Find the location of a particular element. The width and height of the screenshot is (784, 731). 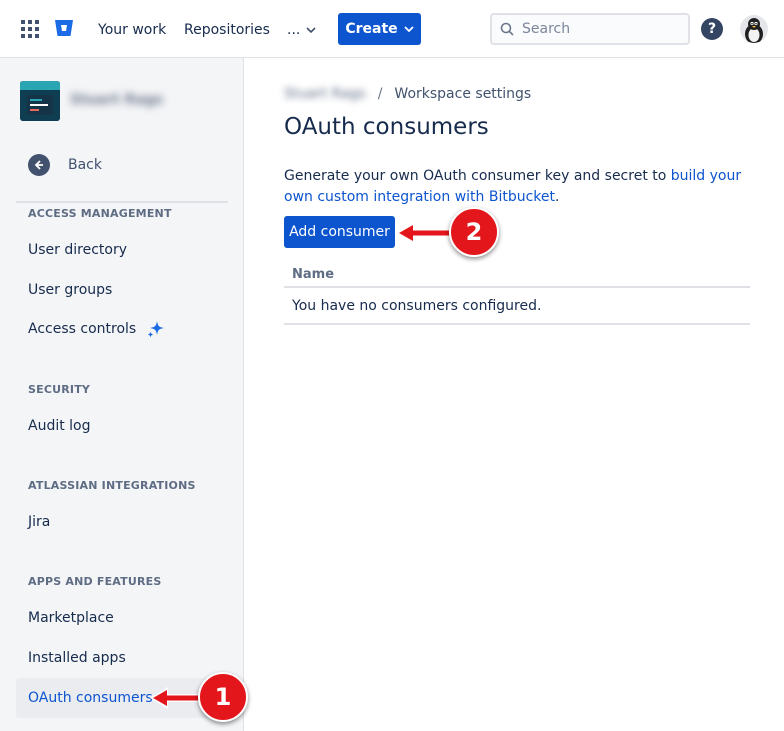

arrow-left-icon is located at coordinates (39, 165).